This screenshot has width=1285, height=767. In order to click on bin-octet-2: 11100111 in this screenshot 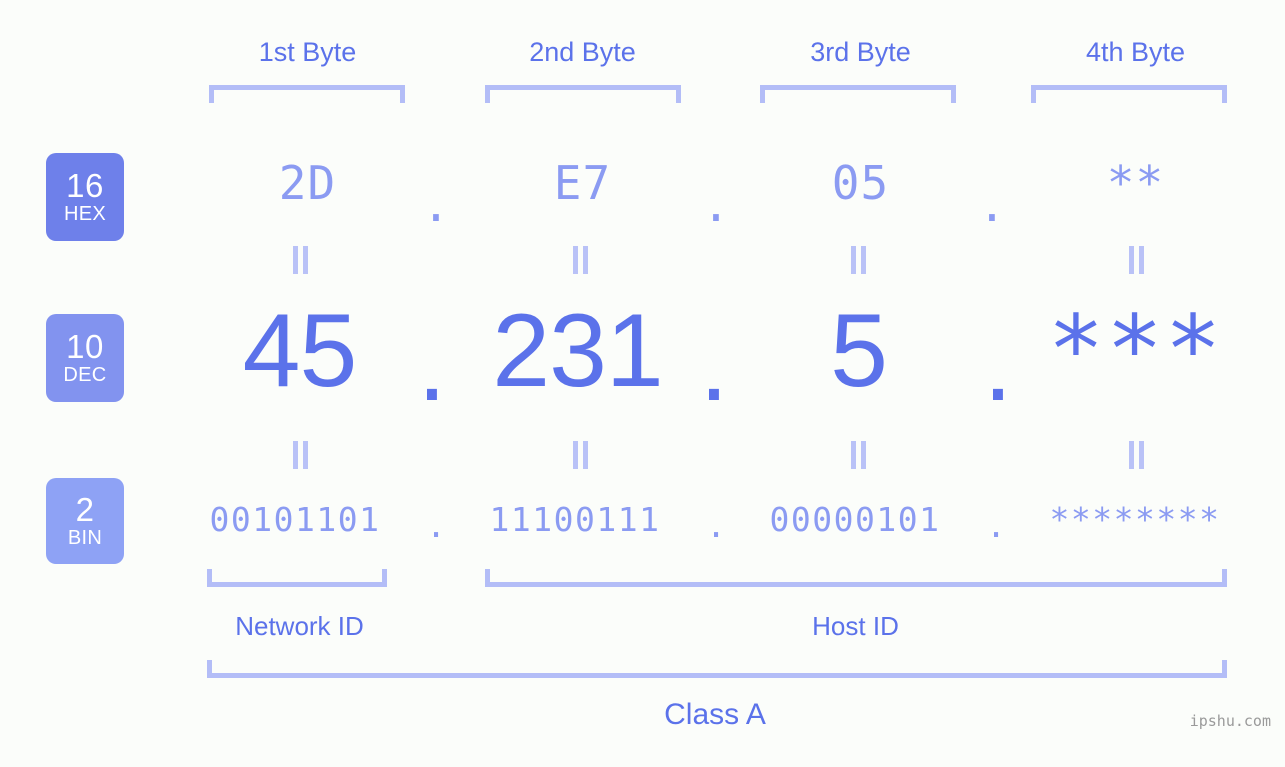, I will do `click(575, 519)`.